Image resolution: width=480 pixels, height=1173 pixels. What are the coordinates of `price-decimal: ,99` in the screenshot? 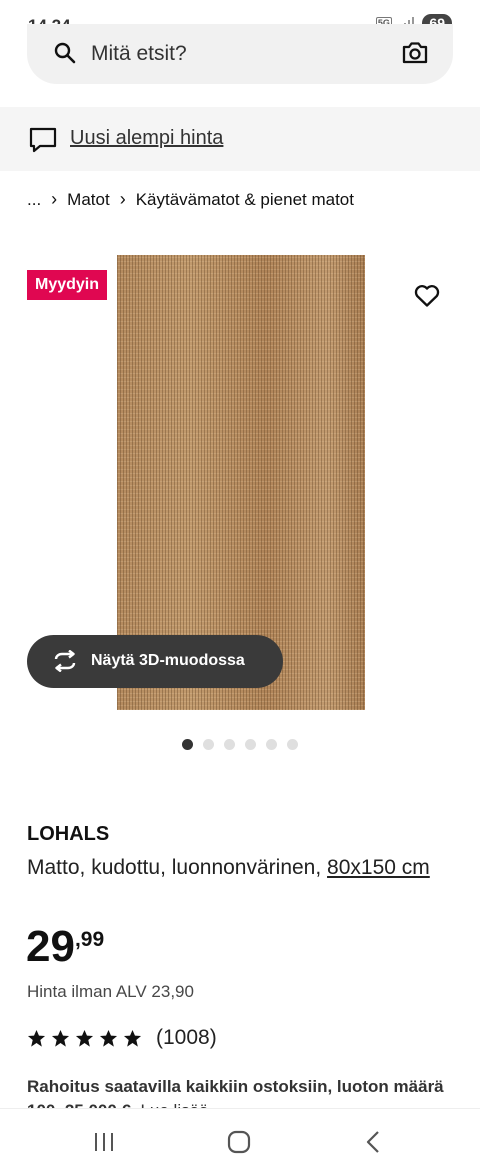 It's located at (89, 939).